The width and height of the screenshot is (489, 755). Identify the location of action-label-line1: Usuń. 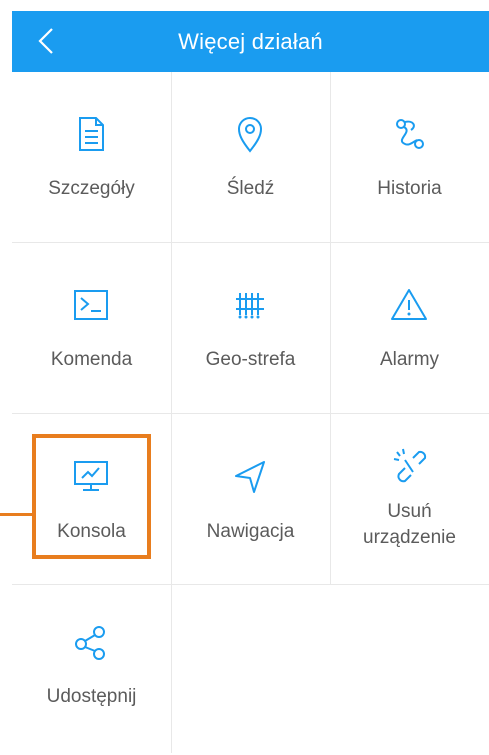
(409, 511).